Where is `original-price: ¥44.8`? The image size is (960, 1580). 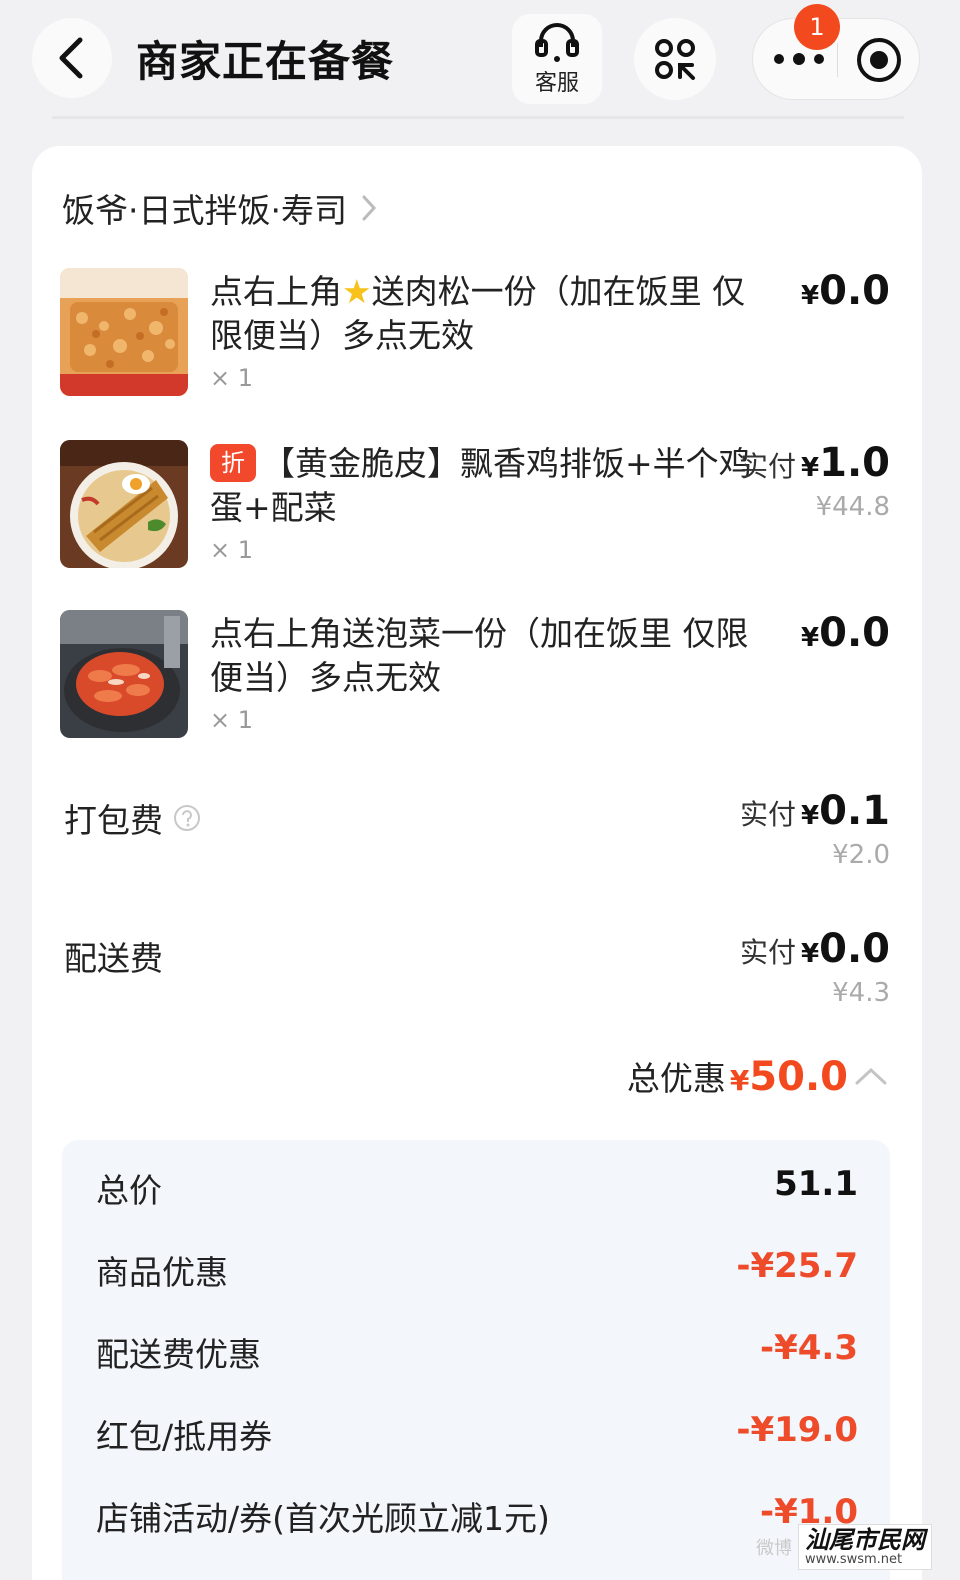
original-price: ¥44.8 is located at coordinates (852, 507).